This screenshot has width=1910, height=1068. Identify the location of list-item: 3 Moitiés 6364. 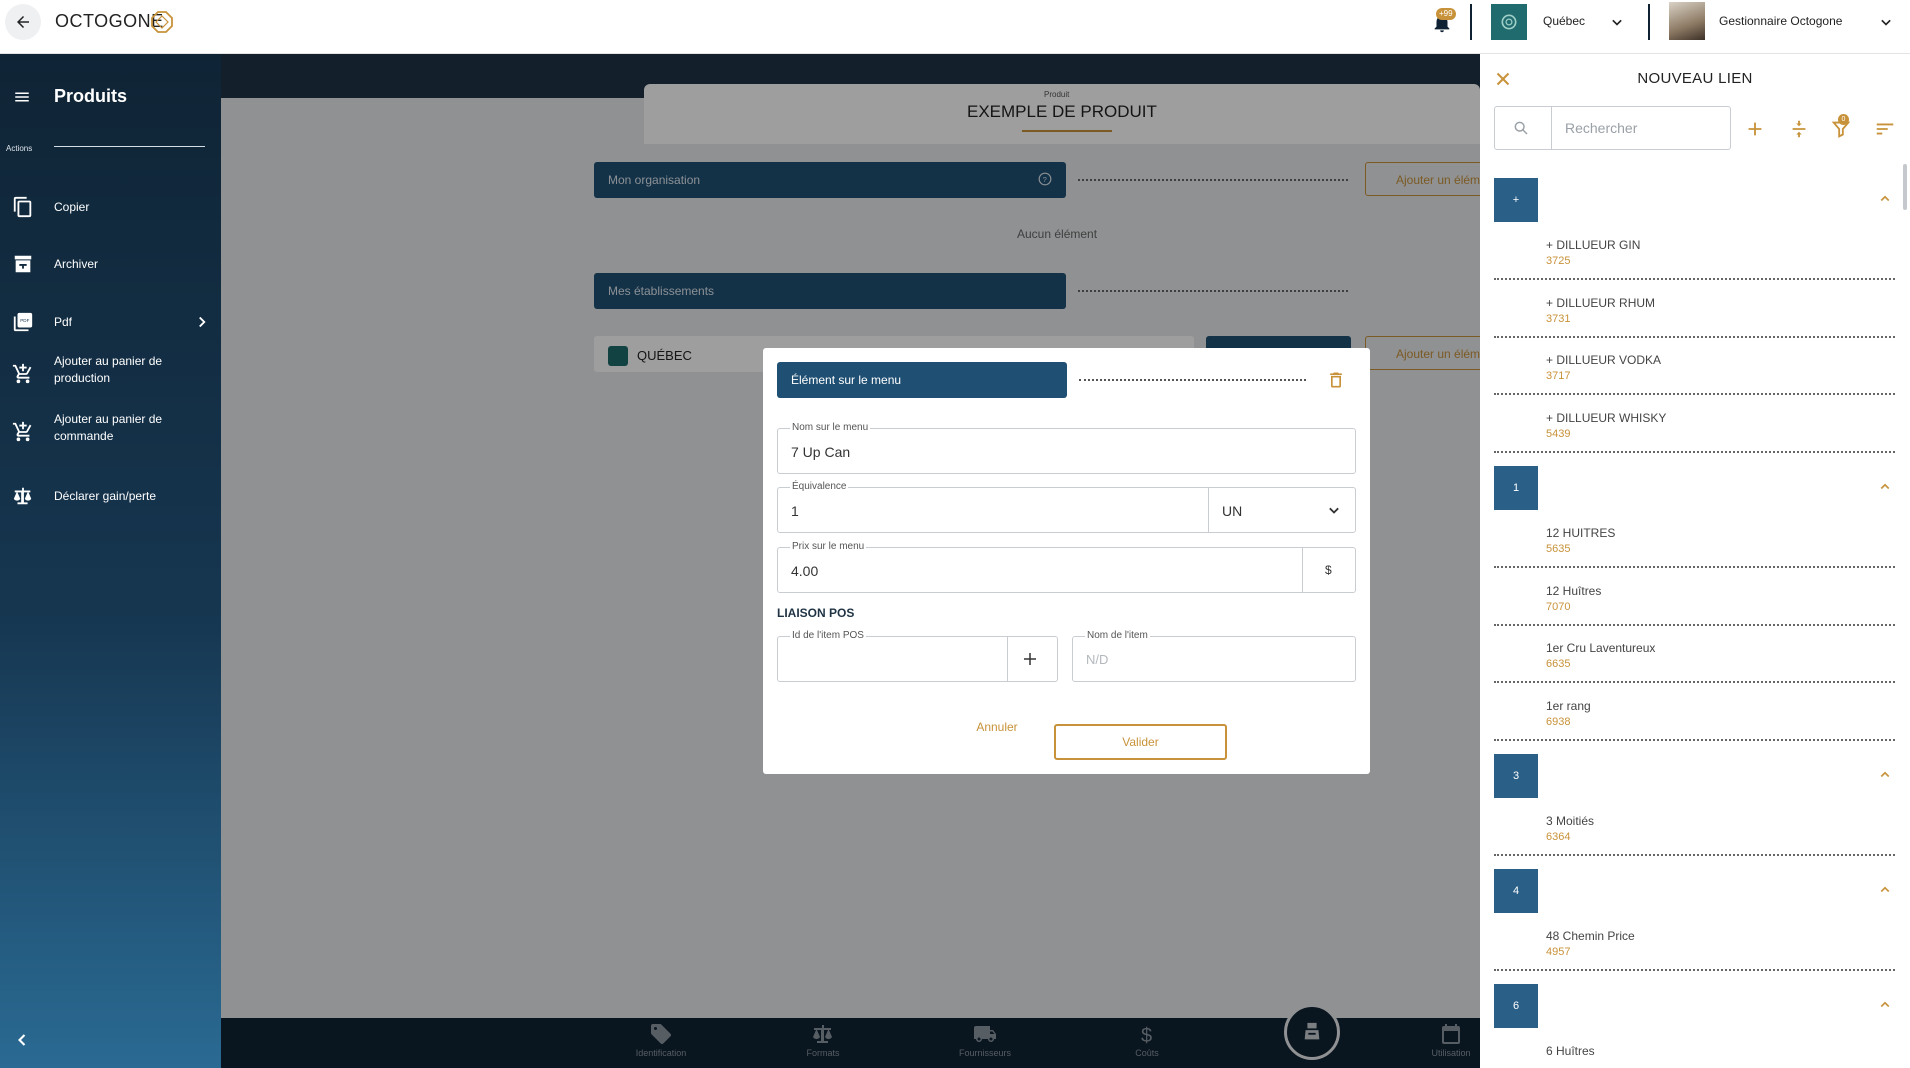
(1694, 834).